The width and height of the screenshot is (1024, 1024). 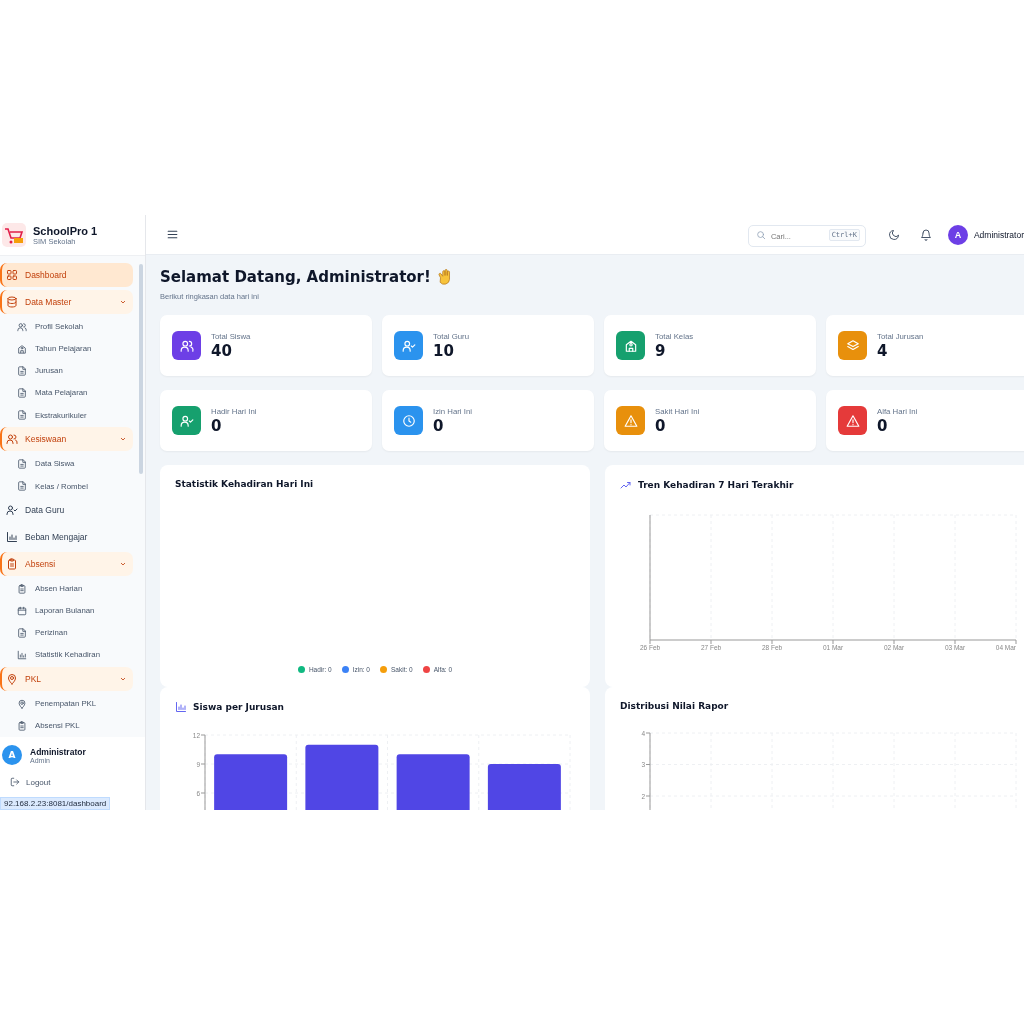 What do you see at coordinates (14, 235) in the screenshot?
I see `logo-icon` at bounding box center [14, 235].